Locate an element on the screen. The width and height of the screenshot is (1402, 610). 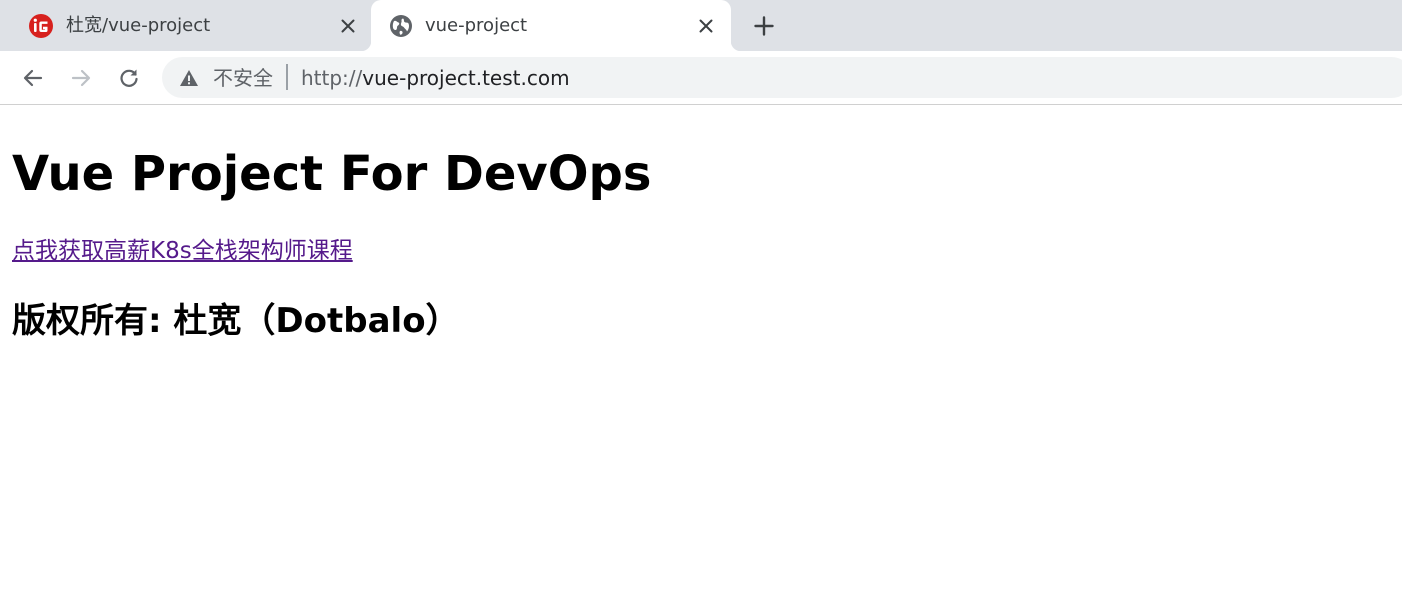
copyright-heading: 版权所有: 杜宽（Dotbalo） is located at coordinates (236, 321).